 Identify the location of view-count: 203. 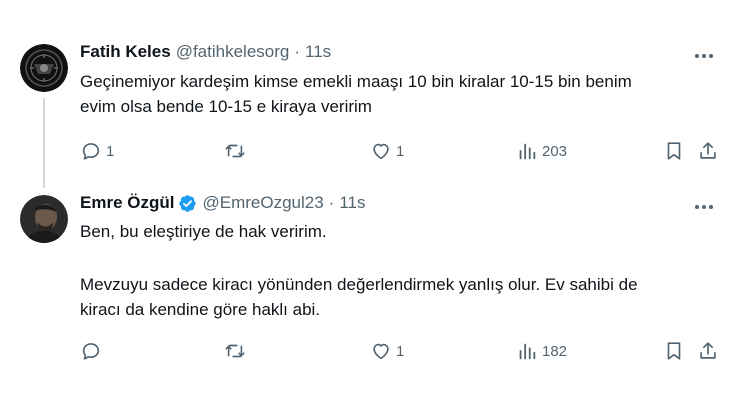
(555, 151).